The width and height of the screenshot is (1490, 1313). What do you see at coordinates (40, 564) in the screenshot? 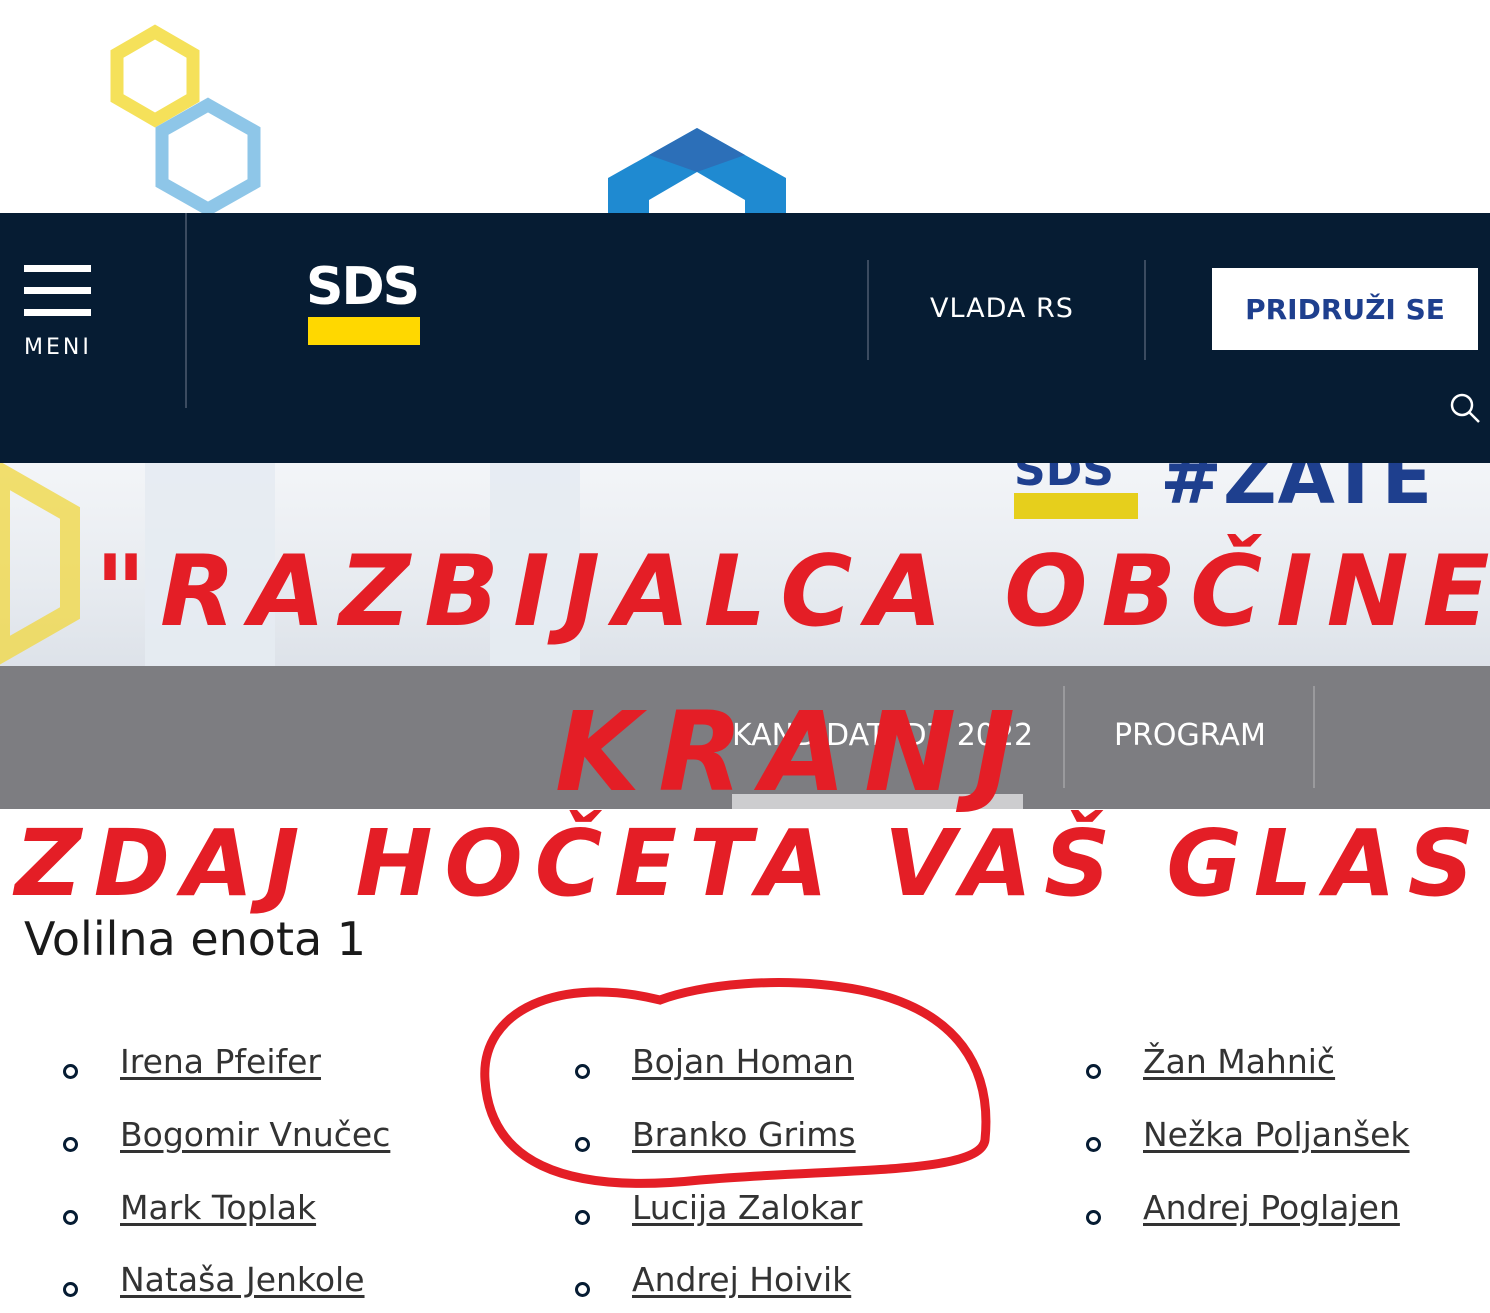
I see `hero-hexagon-graphic` at bounding box center [40, 564].